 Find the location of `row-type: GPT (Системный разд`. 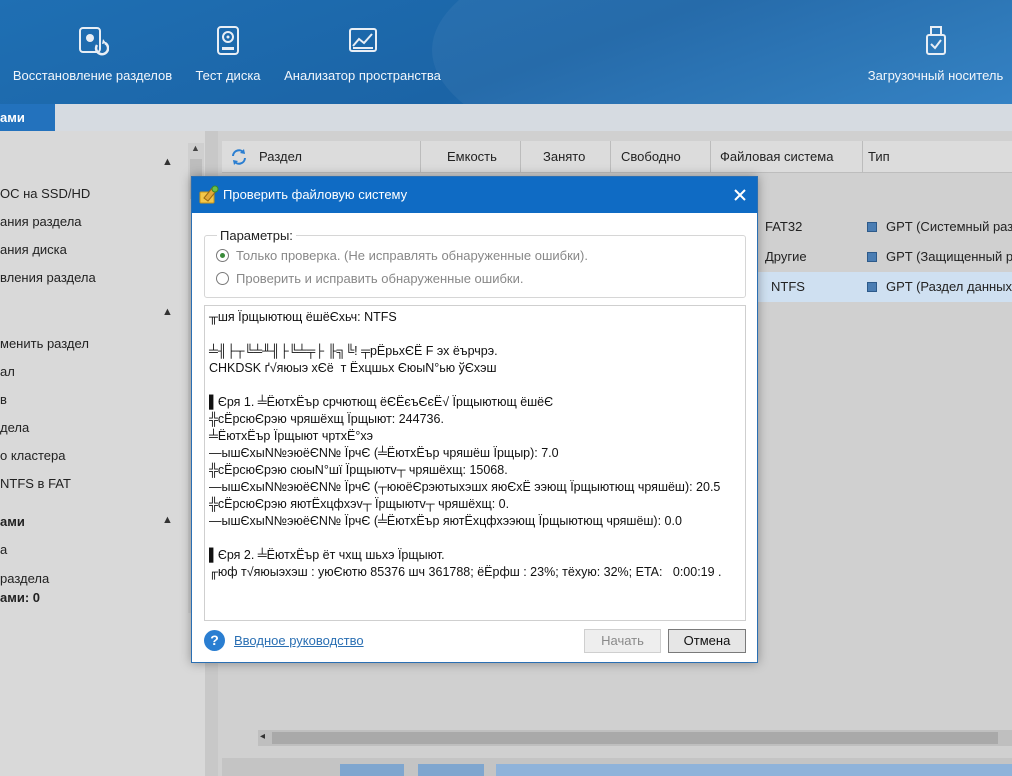

row-type: GPT (Системный разд is located at coordinates (949, 226).